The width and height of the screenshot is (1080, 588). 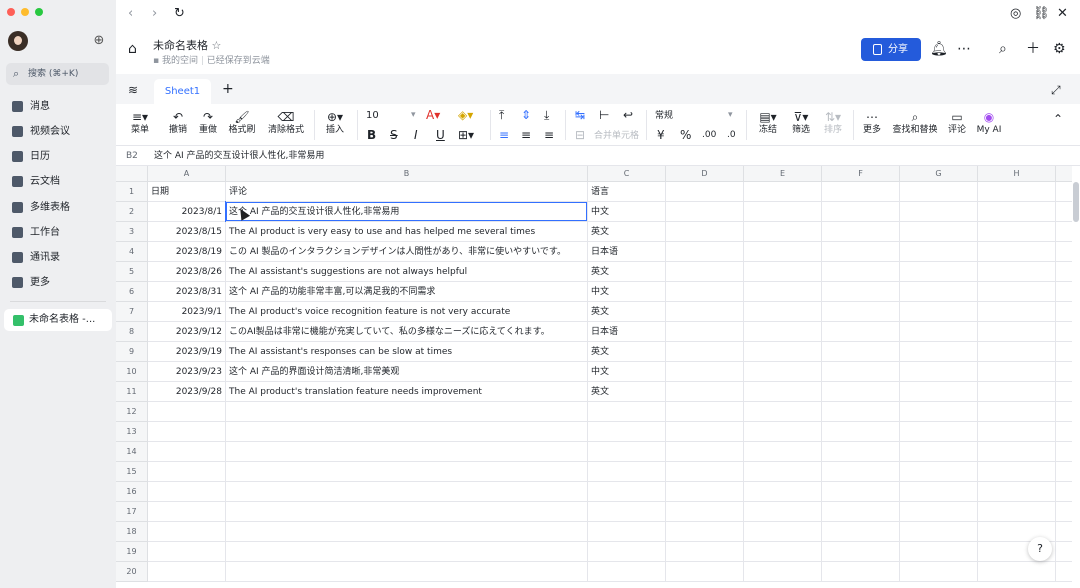 I want to click on more-button: ⋯ 更多, so click(x=872, y=123).